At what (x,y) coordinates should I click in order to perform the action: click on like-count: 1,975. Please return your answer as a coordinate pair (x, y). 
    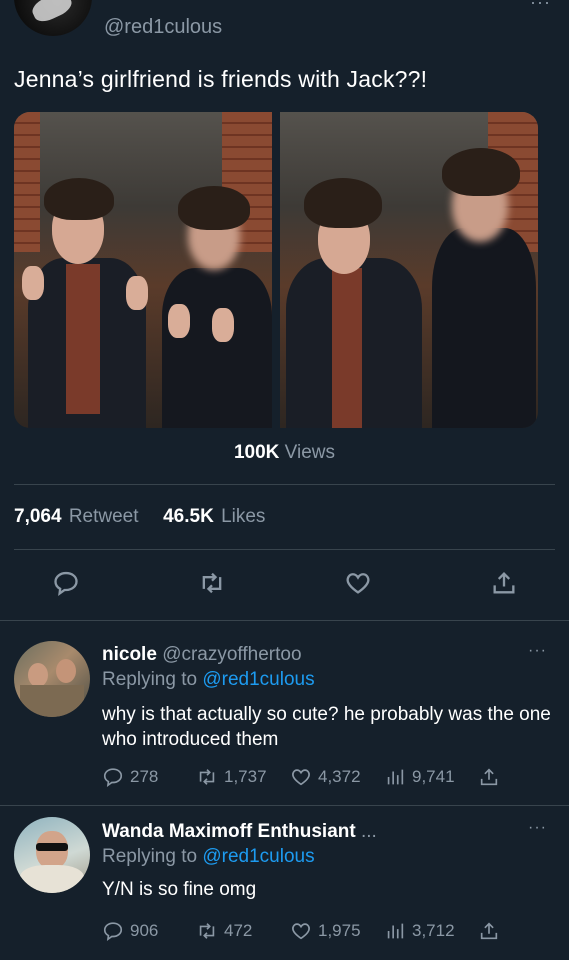
    Looking at the image, I should click on (325, 931).